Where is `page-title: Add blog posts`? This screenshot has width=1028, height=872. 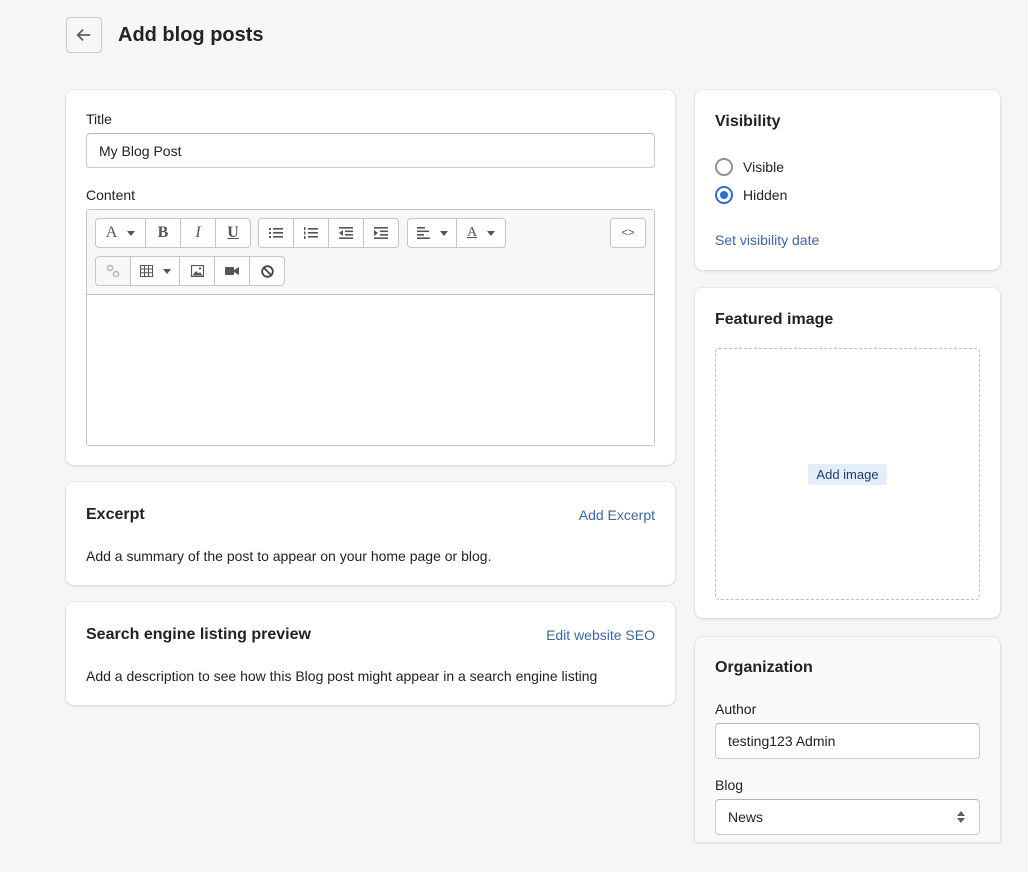
page-title: Add blog posts is located at coordinates (191, 35).